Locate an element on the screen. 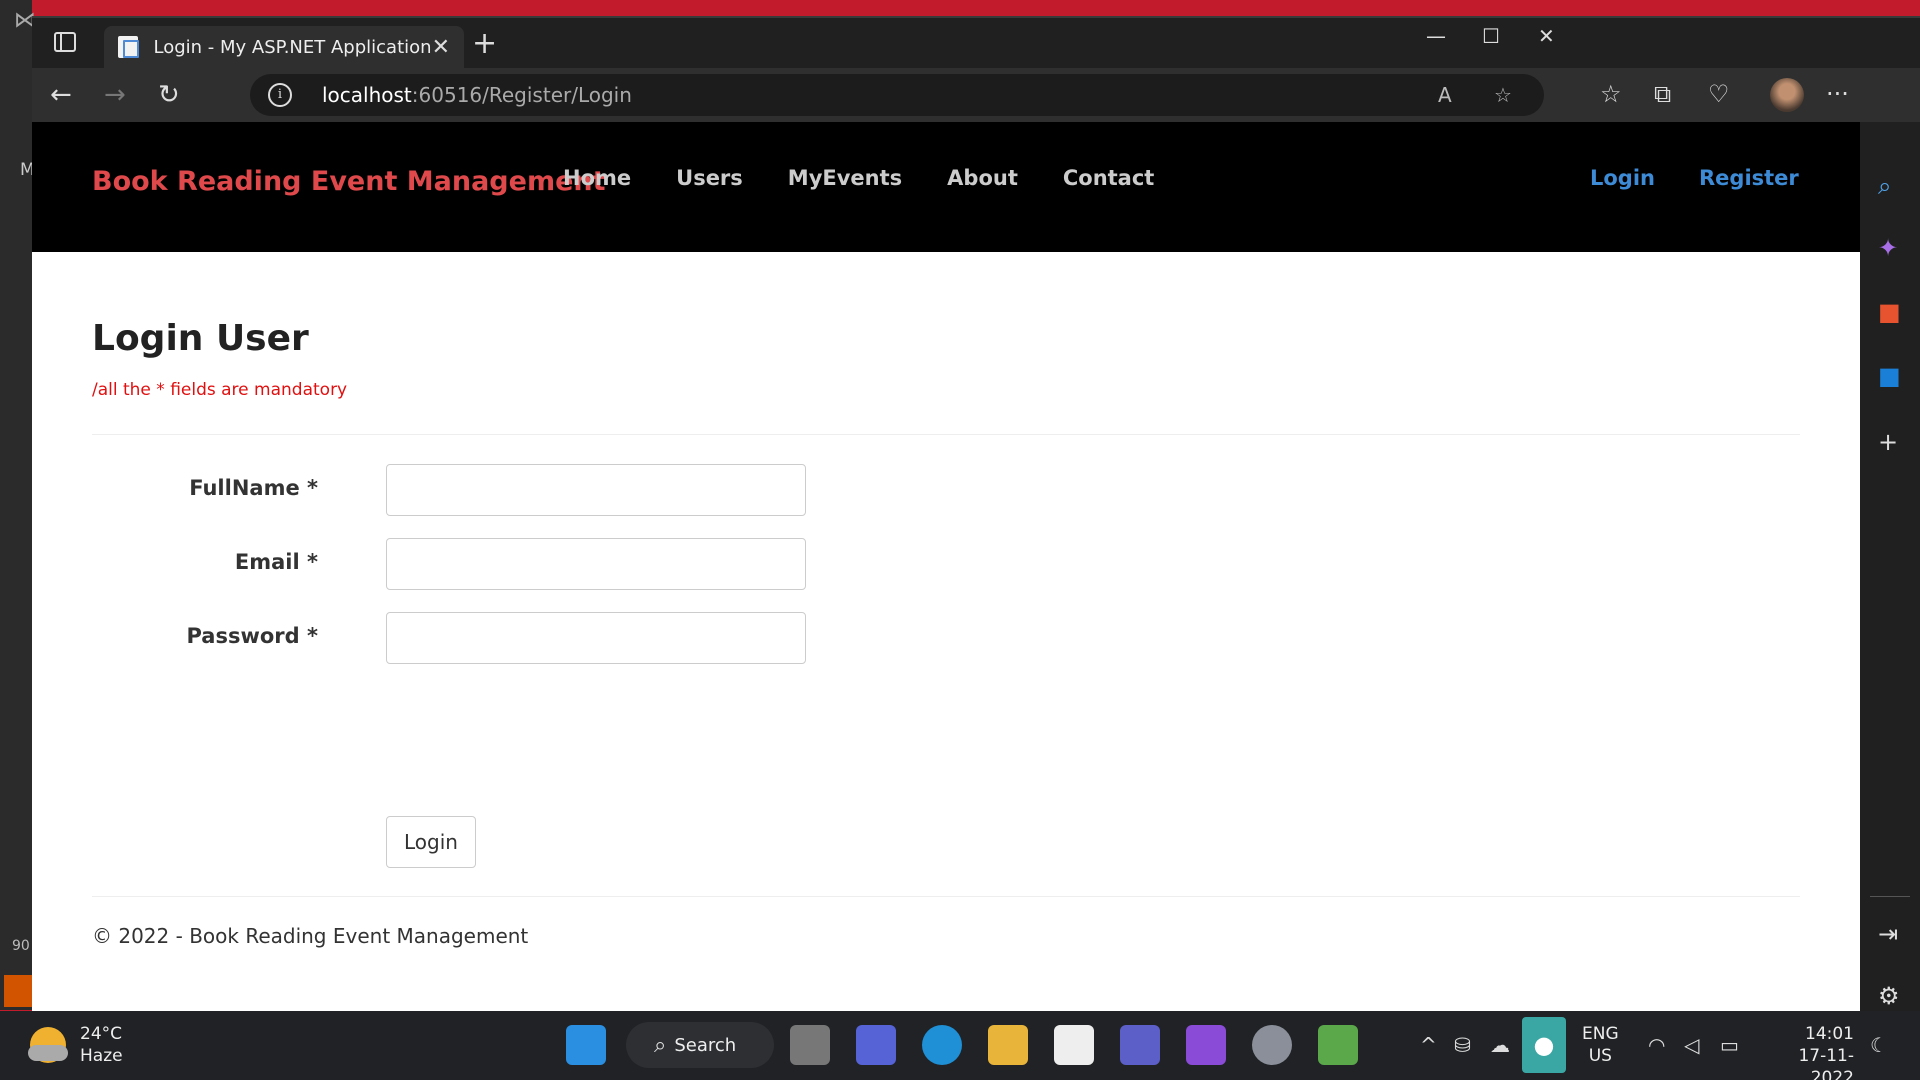 The height and width of the screenshot is (1080, 1920). auth-nav: Login Register is located at coordinates (1716, 178).